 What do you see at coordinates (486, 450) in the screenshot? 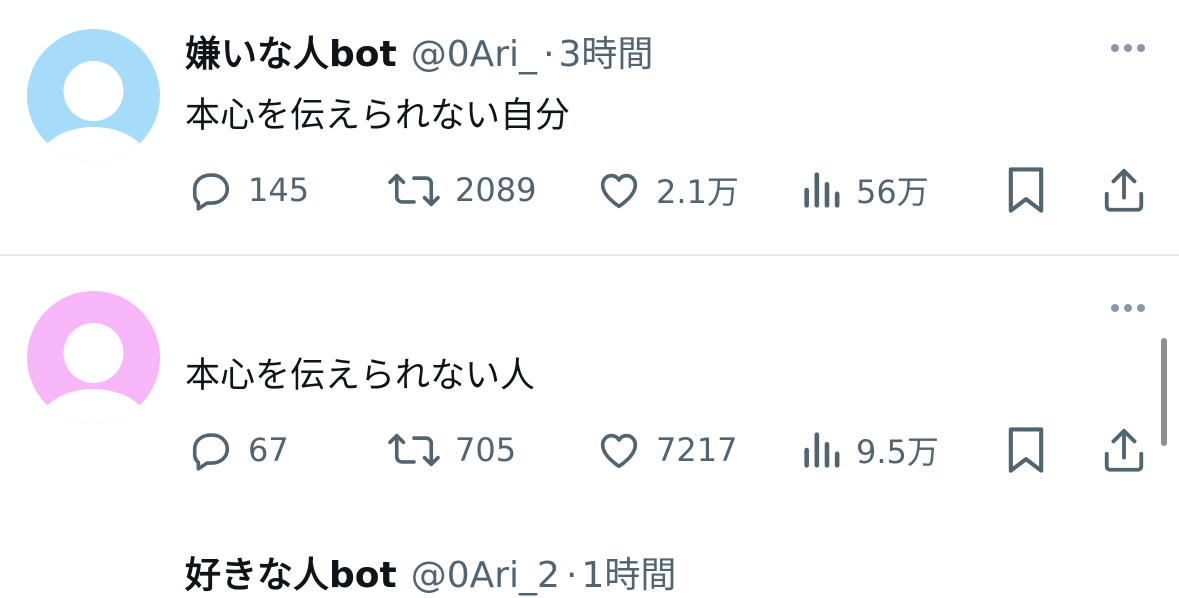
I see `retweet-count: 705` at bounding box center [486, 450].